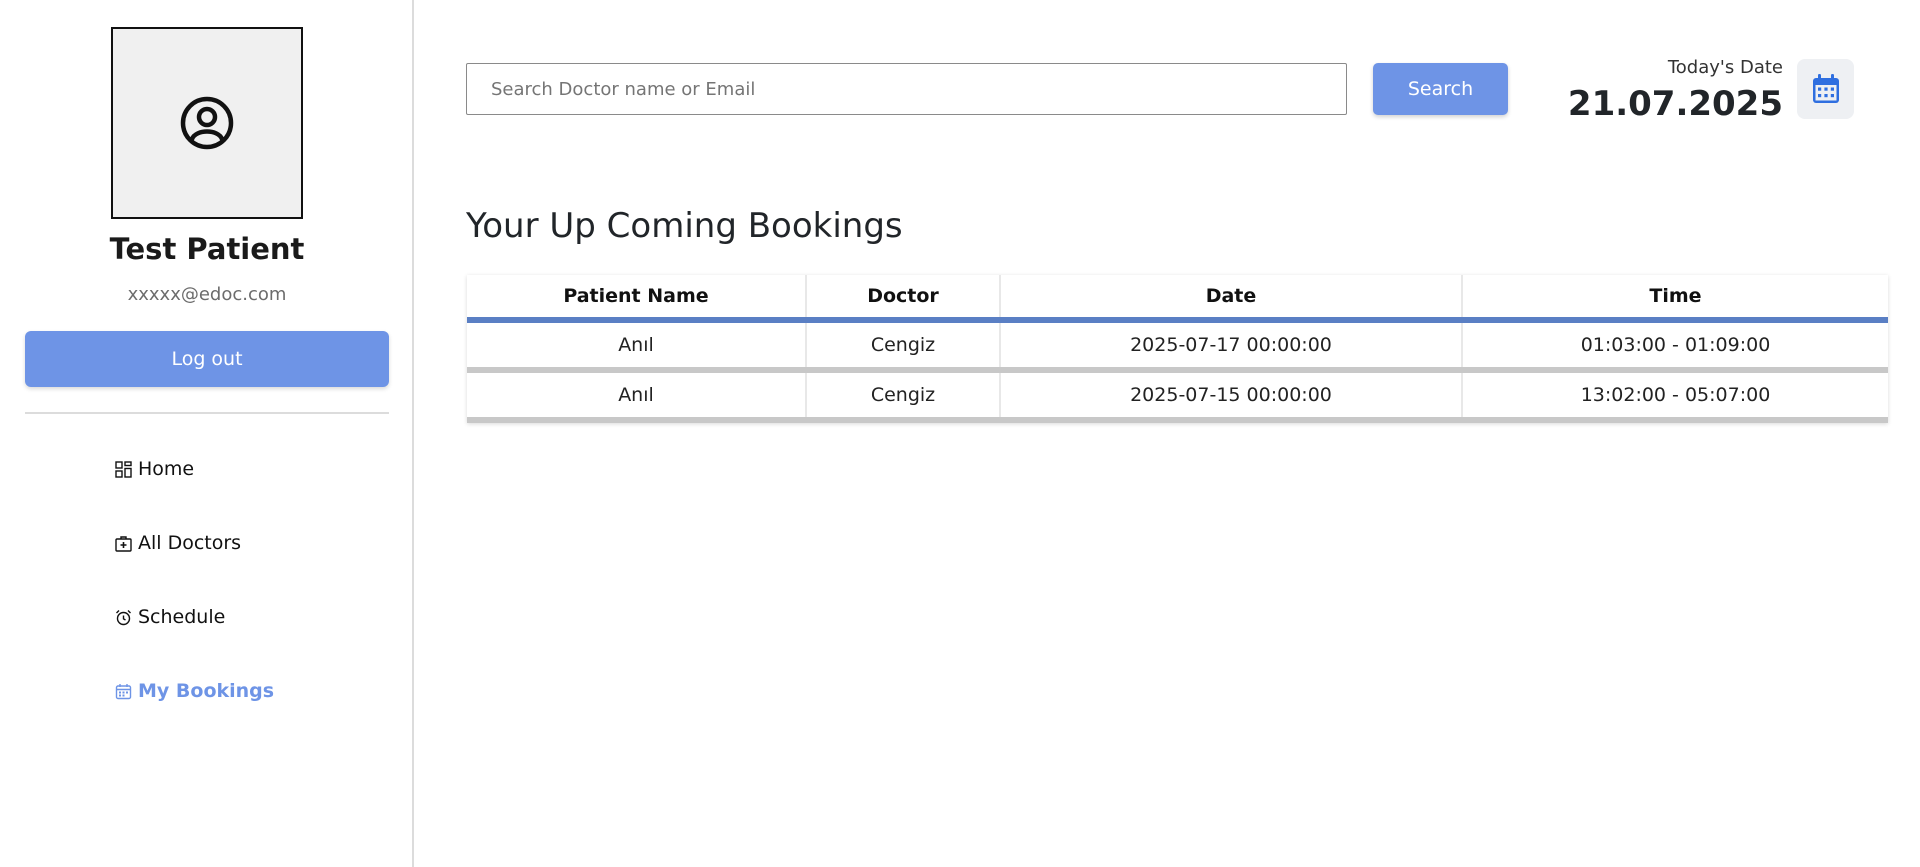  Describe the element at coordinates (123, 469) in the screenshot. I see `grid-icon` at that location.